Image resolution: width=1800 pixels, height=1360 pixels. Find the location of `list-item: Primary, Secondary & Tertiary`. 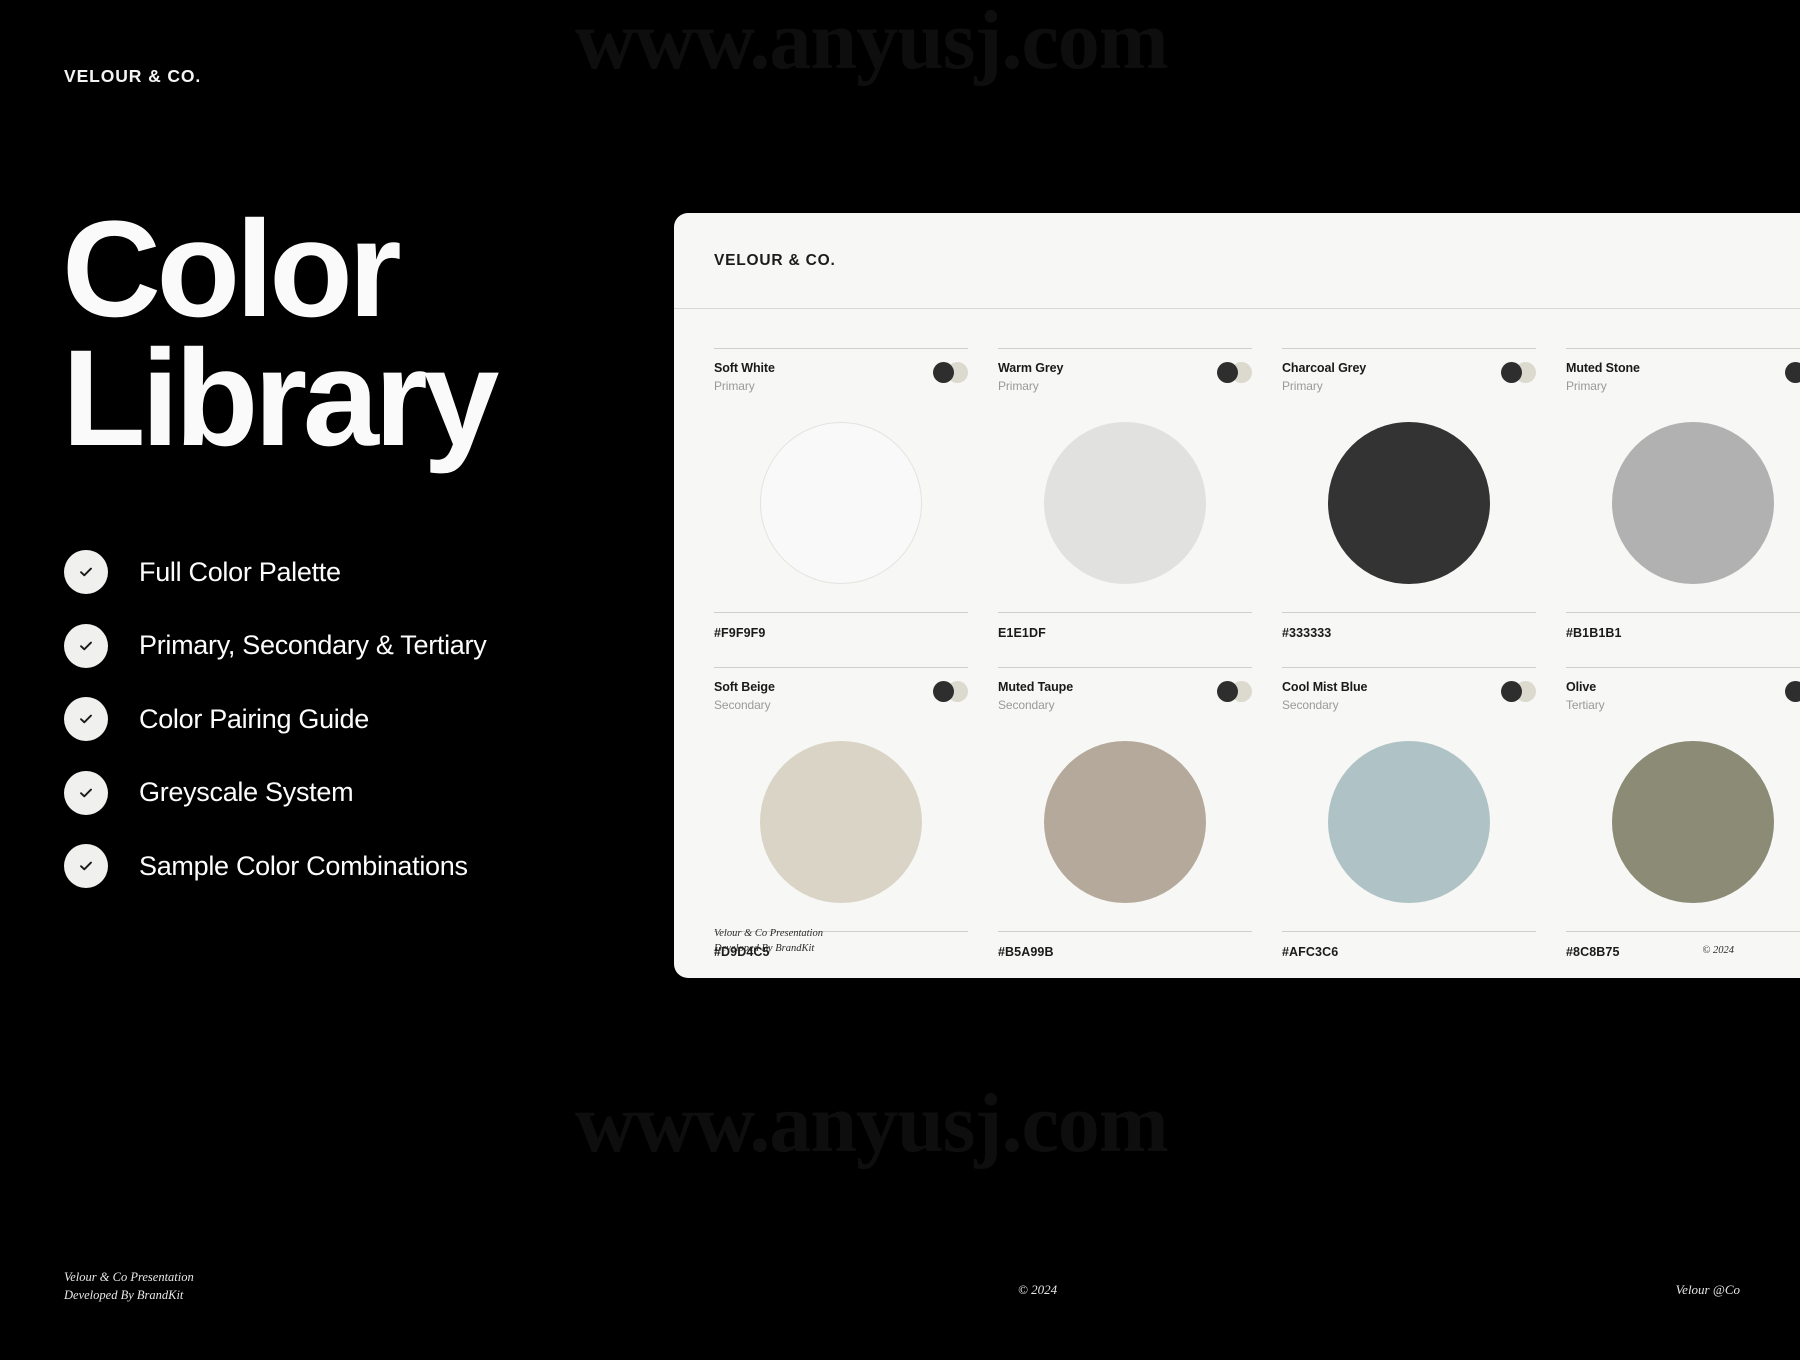

list-item: Primary, Secondary & Tertiary is located at coordinates (275, 646).